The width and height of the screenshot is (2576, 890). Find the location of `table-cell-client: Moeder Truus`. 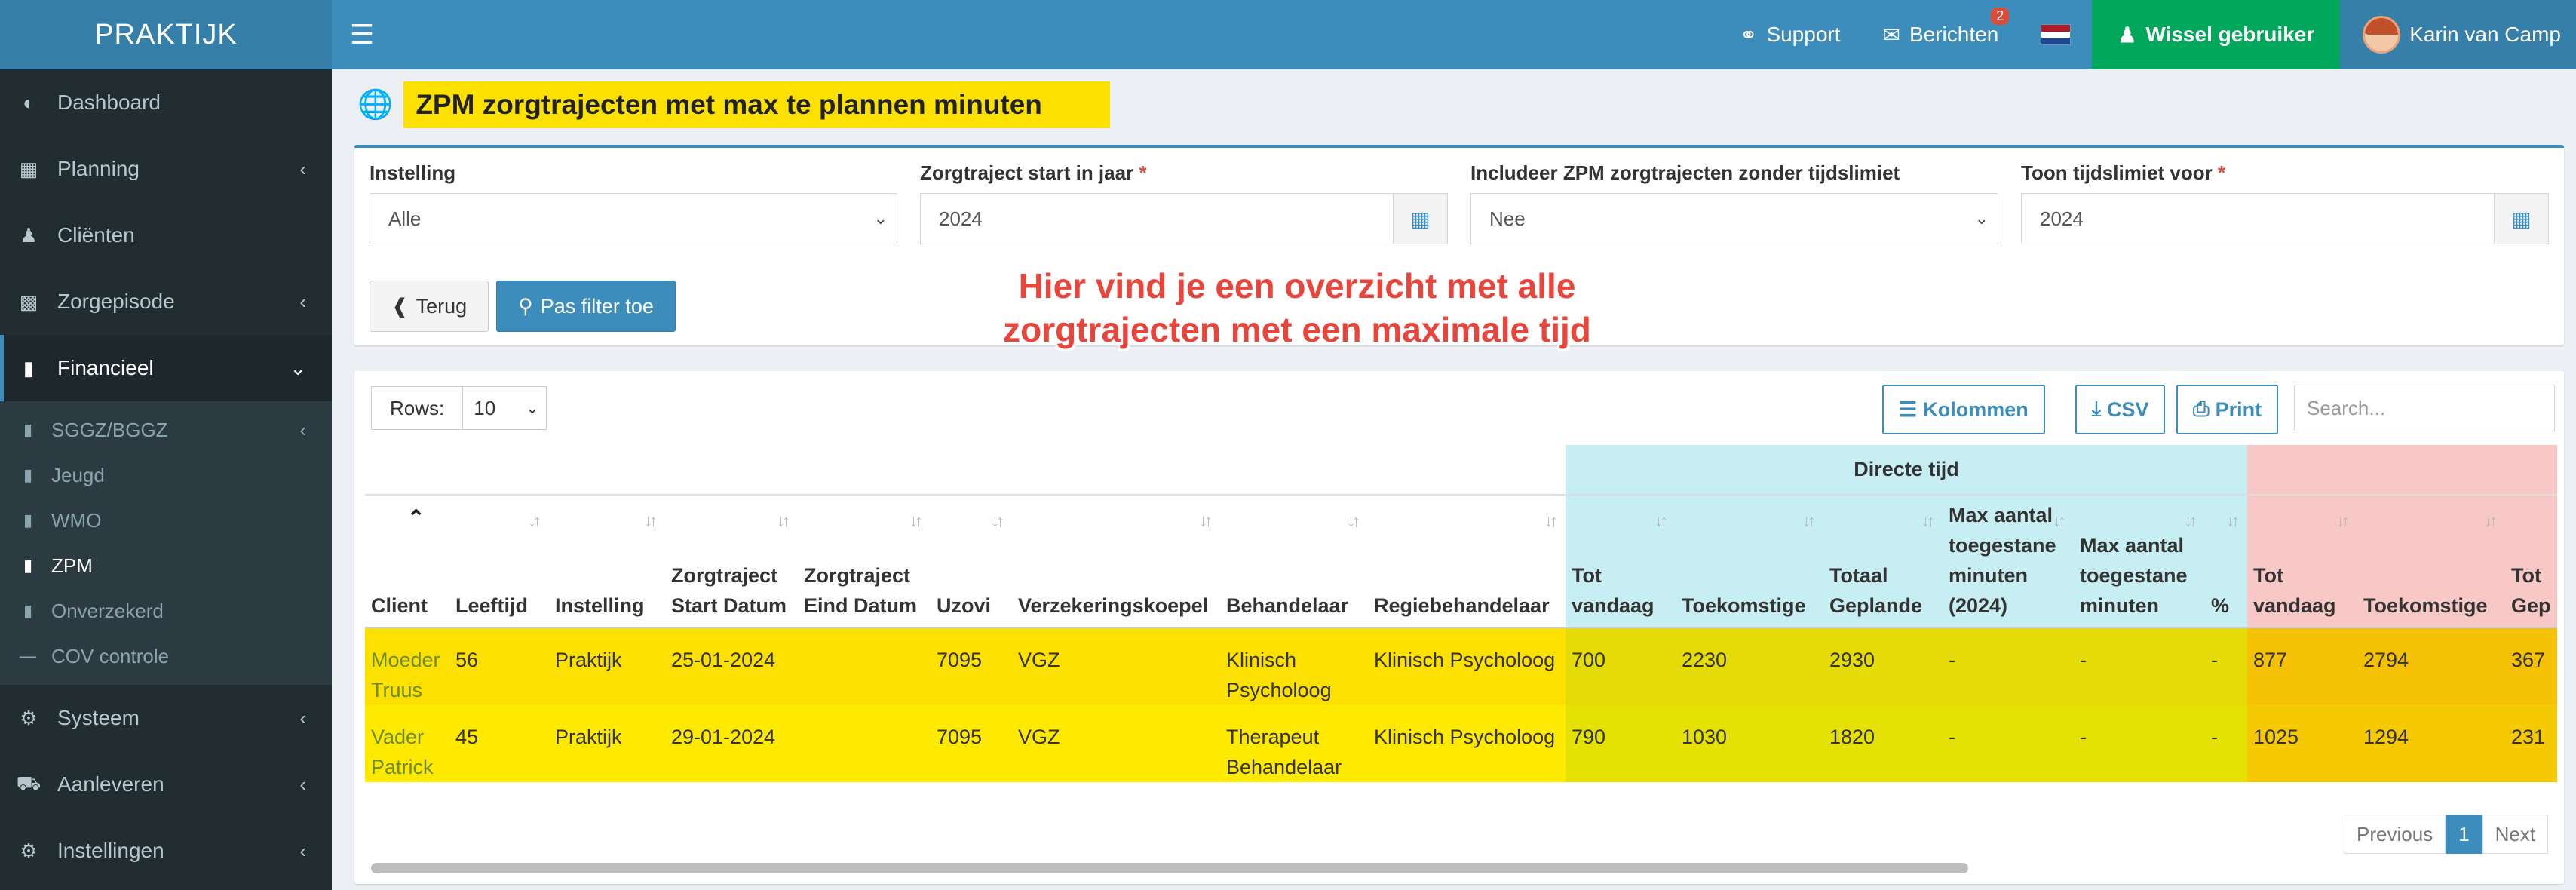

table-cell-client: Moeder Truus is located at coordinates (407, 666).